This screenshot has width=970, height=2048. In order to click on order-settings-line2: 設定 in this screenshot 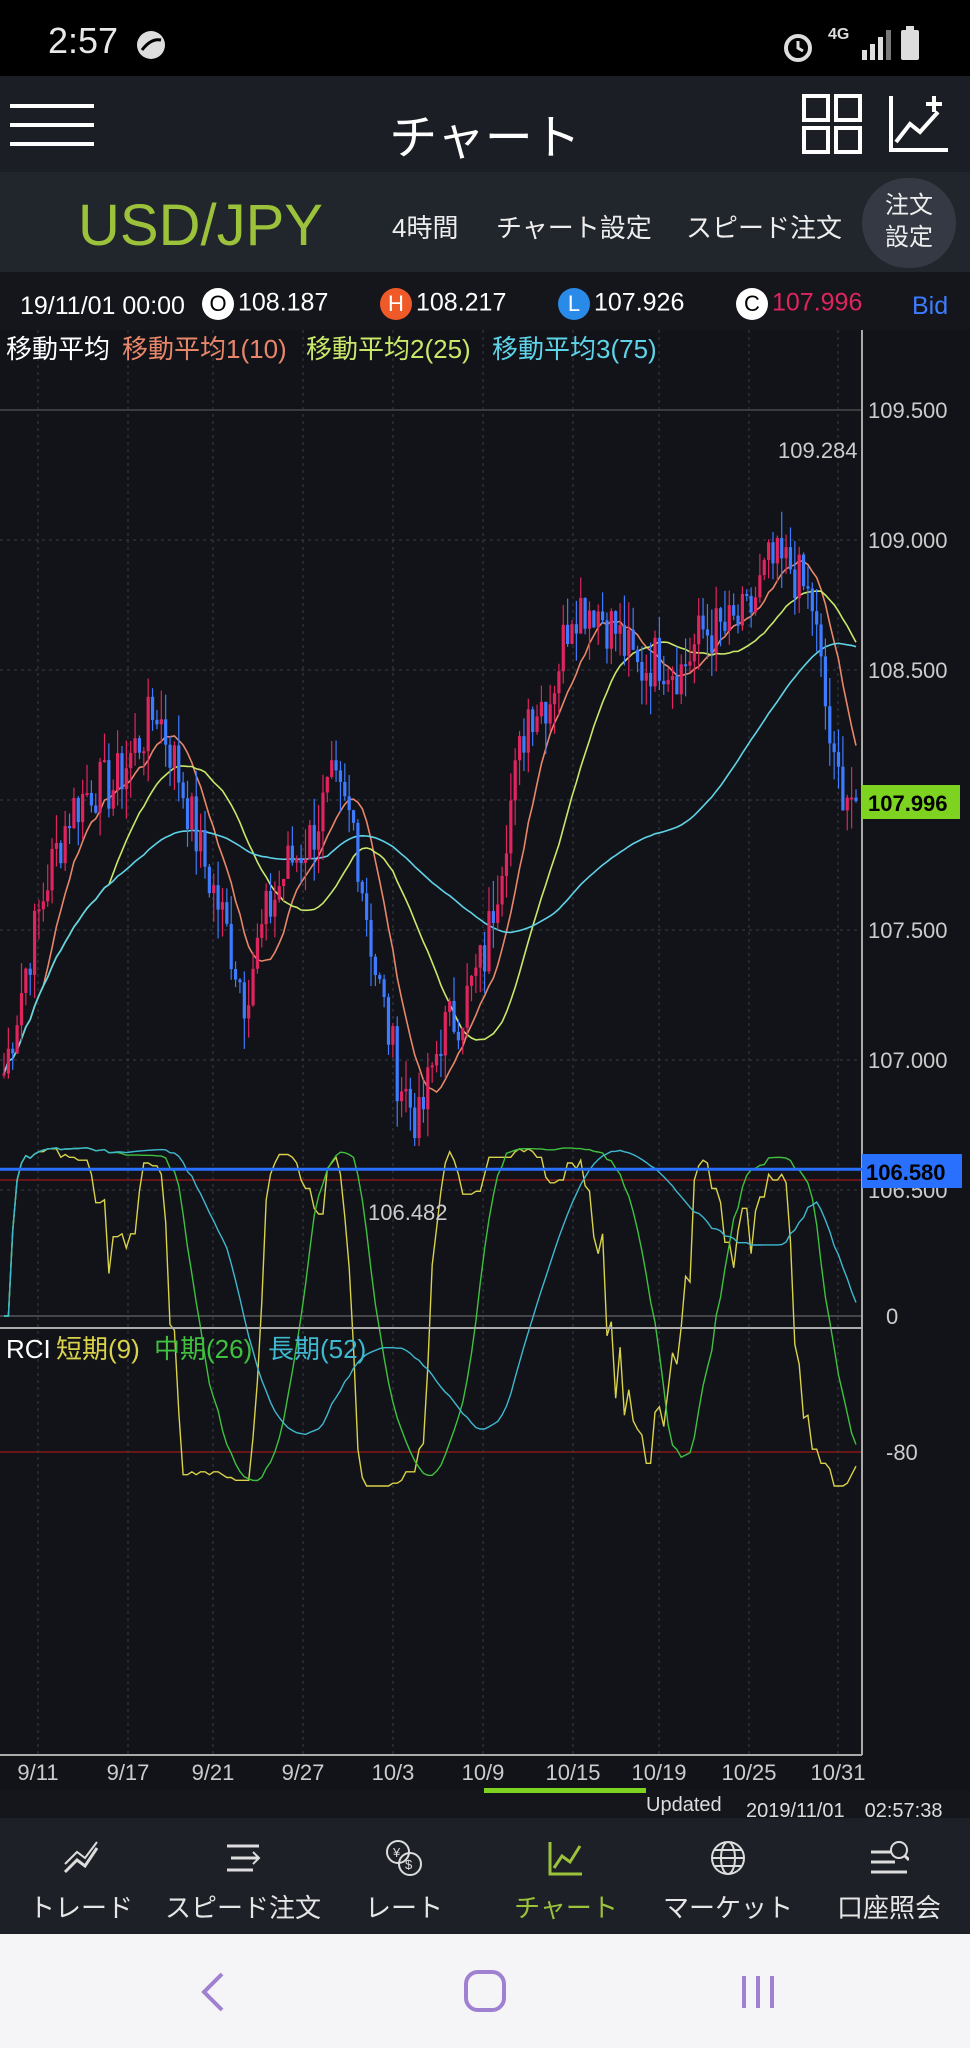, I will do `click(909, 237)`.